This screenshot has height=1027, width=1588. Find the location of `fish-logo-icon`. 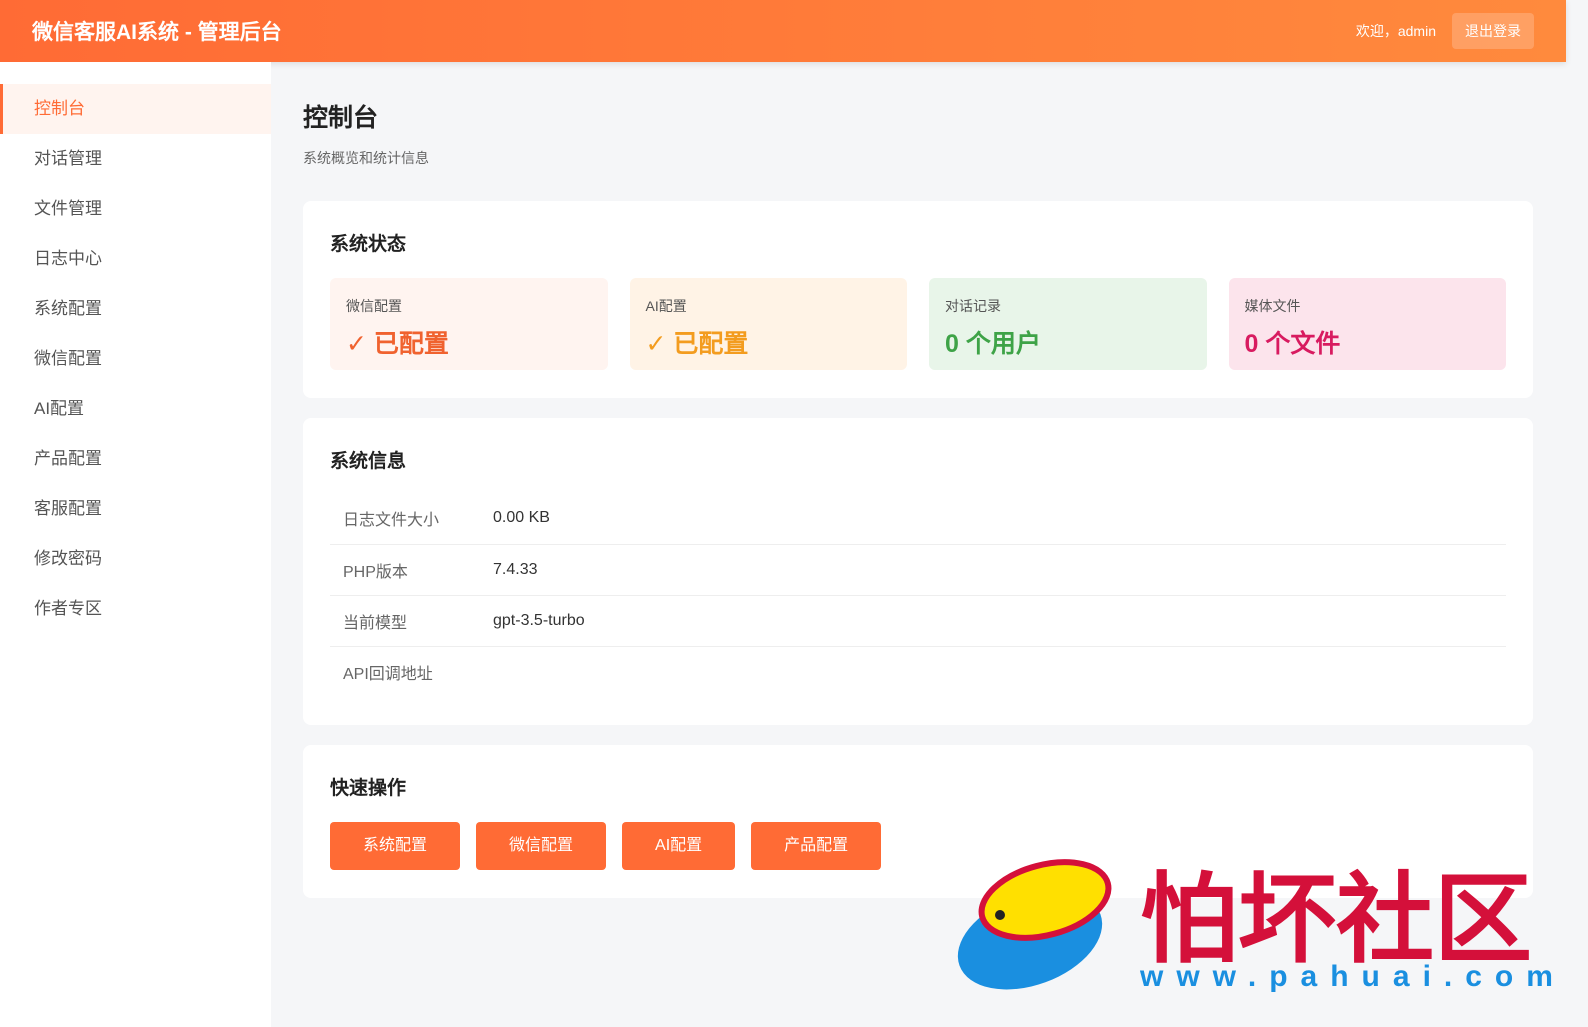

fish-logo-icon is located at coordinates (1034, 924).